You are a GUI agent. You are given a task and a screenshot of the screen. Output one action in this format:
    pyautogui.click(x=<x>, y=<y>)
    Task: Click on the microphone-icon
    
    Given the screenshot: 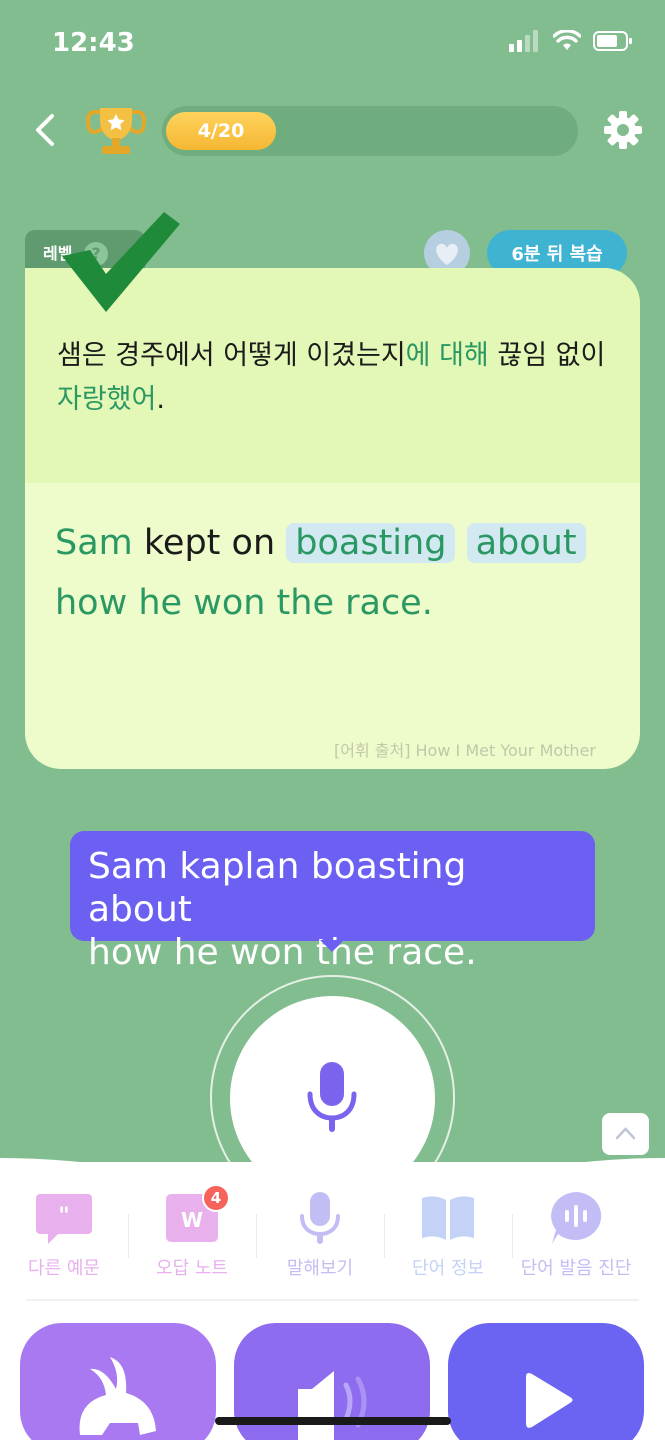 What is the action you would take?
    pyautogui.click(x=332, y=1098)
    